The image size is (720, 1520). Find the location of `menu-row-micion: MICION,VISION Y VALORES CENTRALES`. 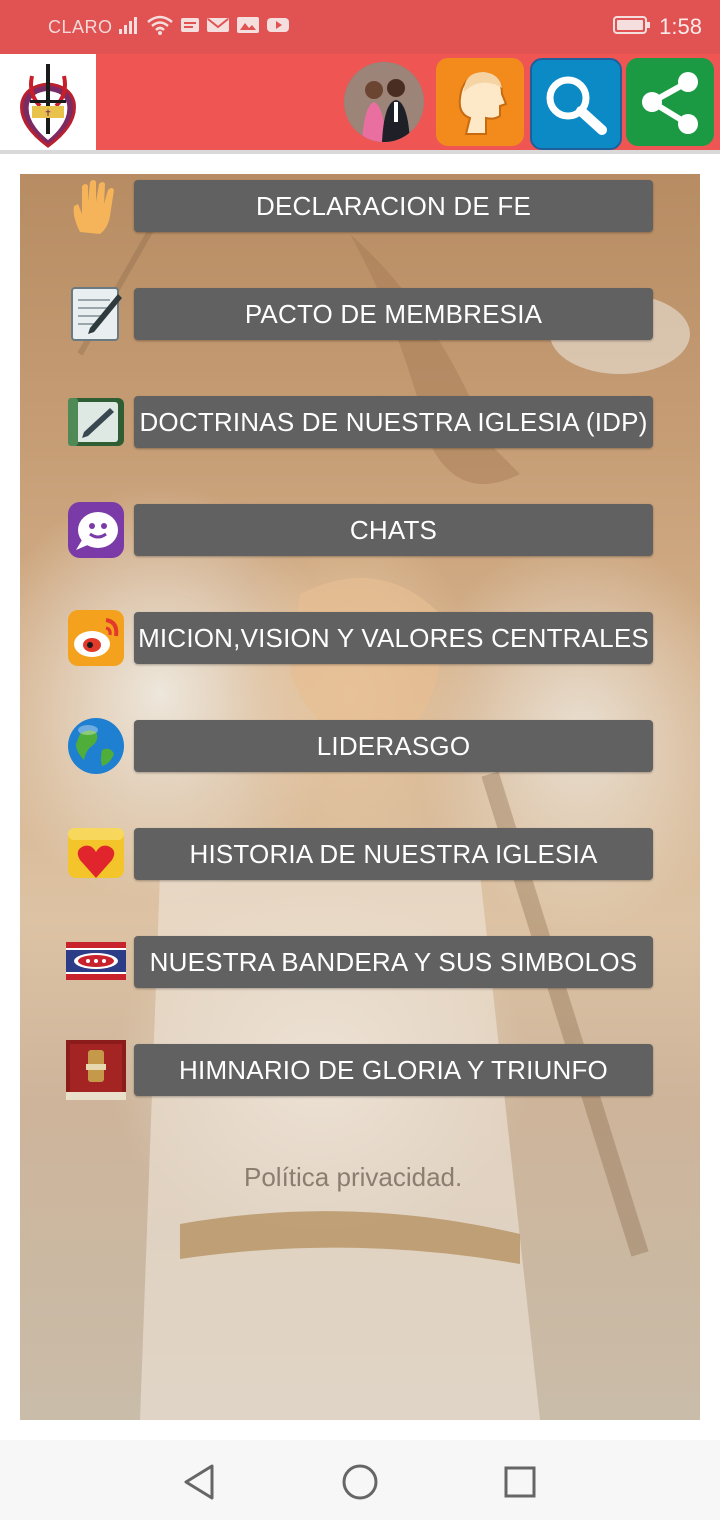

menu-row-micion: MICION,VISION Y VALORES CENTRALES is located at coordinates (360, 638).